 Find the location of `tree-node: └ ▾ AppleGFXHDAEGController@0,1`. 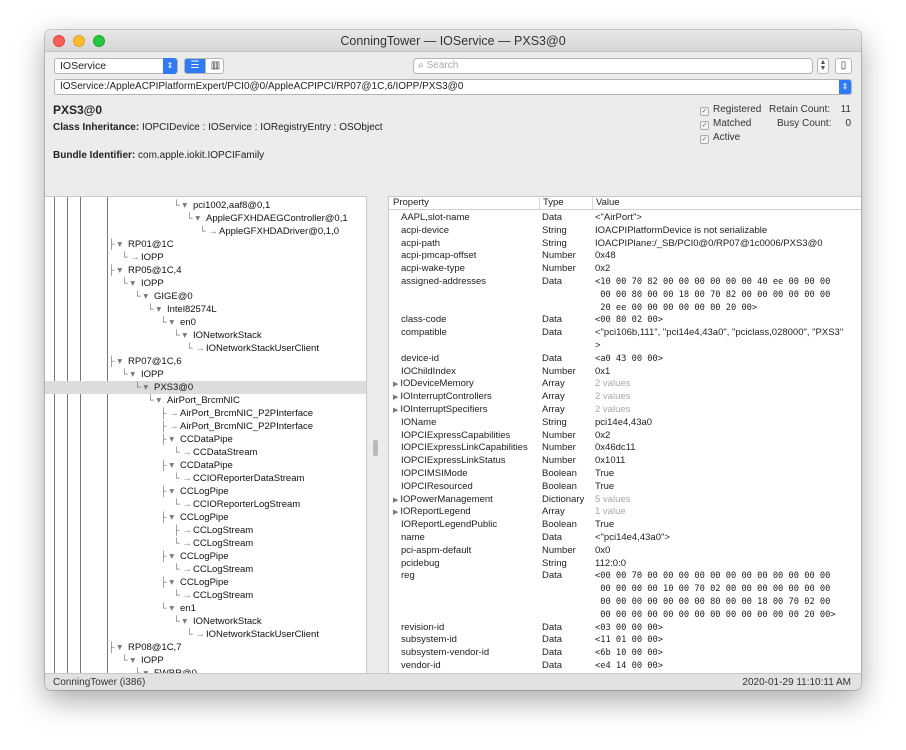

tree-node: └ ▾ AppleGFXHDAEGController@0,1 is located at coordinates (205, 218).